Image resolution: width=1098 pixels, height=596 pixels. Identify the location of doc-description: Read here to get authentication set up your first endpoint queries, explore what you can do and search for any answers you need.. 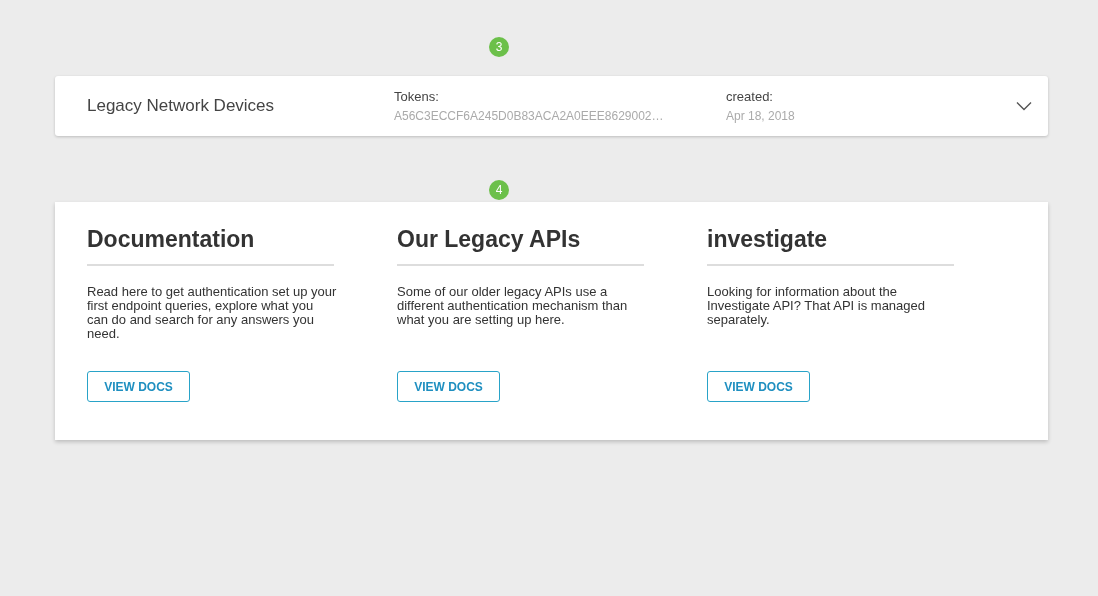
(212, 314).